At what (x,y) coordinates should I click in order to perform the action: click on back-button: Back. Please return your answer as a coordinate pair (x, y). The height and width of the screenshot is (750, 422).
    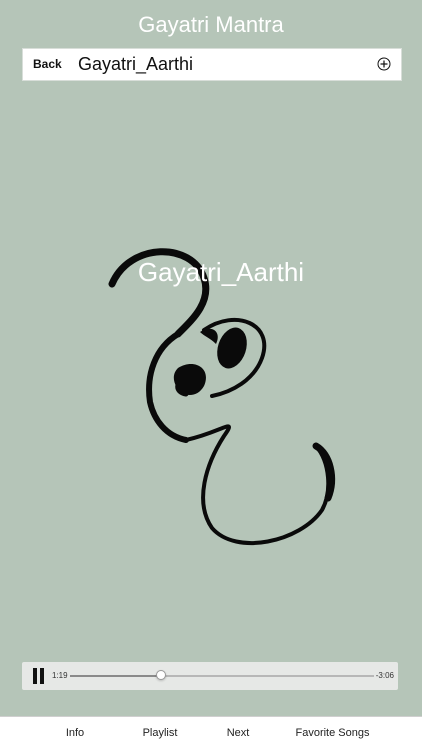
    Looking at the image, I should click on (47, 64).